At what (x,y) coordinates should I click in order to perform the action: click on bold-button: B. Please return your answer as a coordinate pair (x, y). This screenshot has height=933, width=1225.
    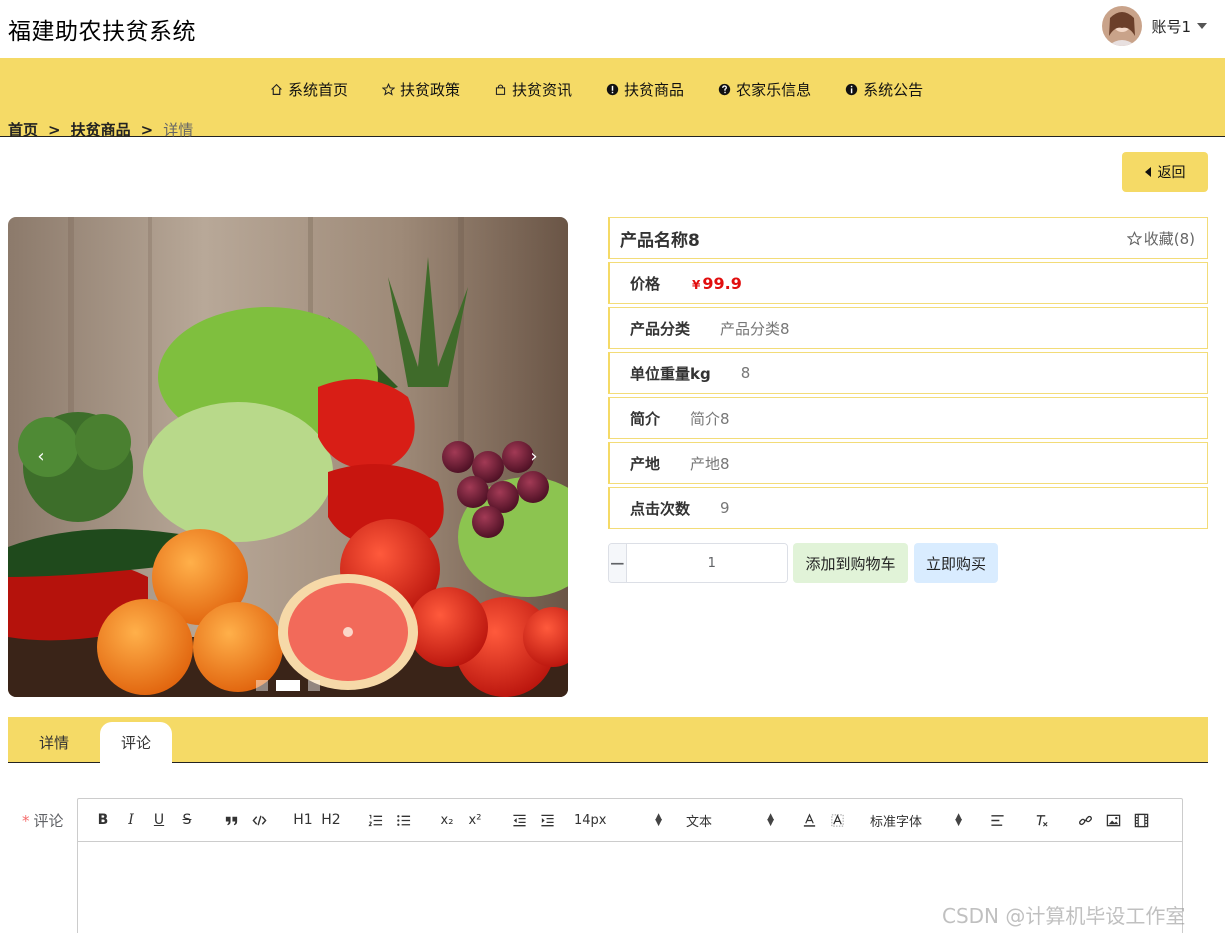
    Looking at the image, I should click on (103, 820).